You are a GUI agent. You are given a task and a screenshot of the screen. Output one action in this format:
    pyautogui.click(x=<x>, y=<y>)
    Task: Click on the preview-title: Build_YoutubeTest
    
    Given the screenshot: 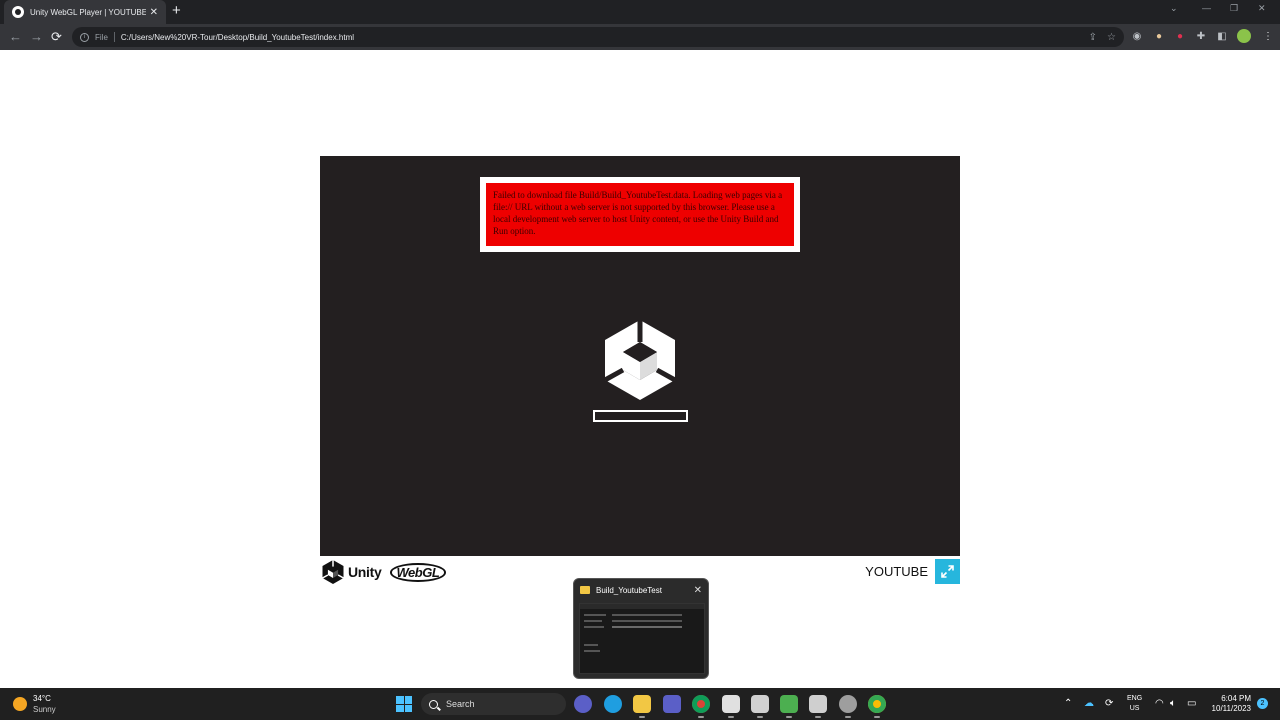 What is the action you would take?
    pyautogui.click(x=629, y=590)
    